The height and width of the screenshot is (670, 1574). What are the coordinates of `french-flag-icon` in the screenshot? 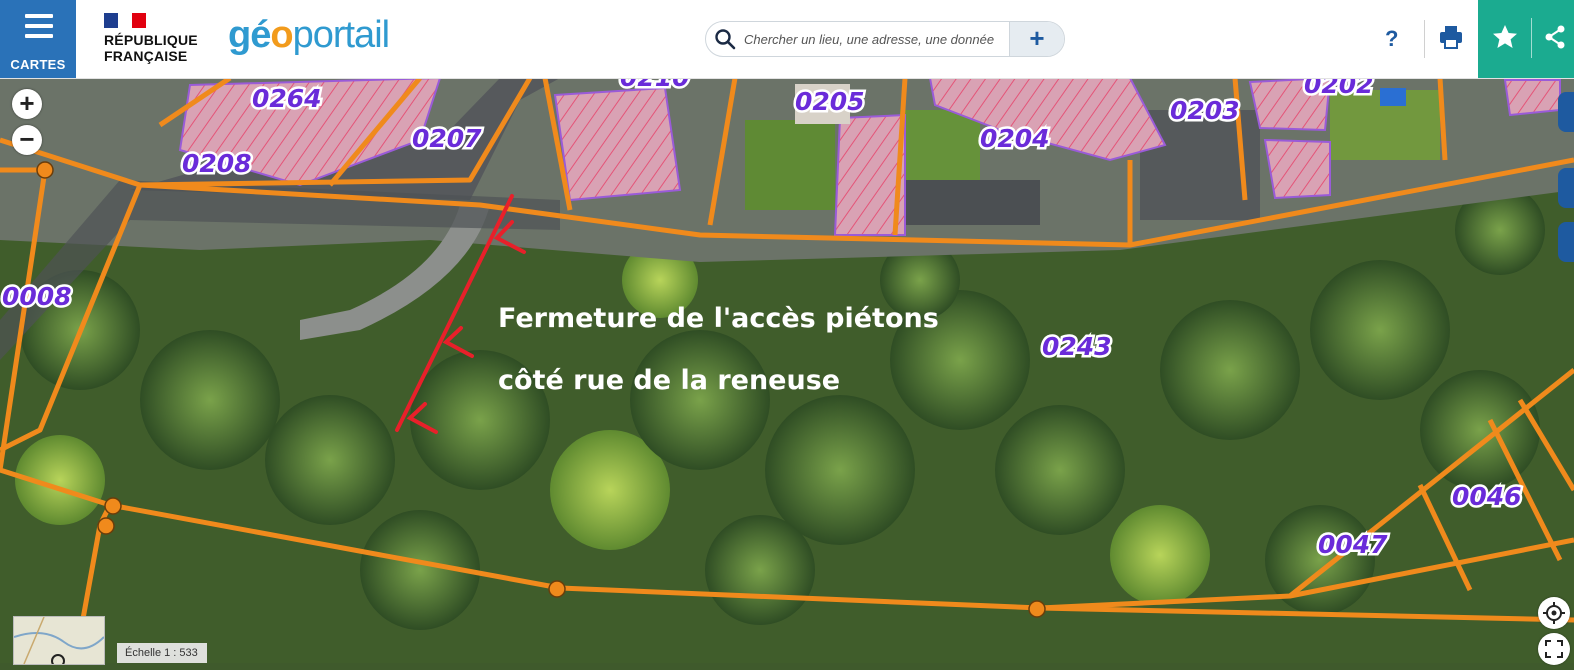 It's located at (125, 20).